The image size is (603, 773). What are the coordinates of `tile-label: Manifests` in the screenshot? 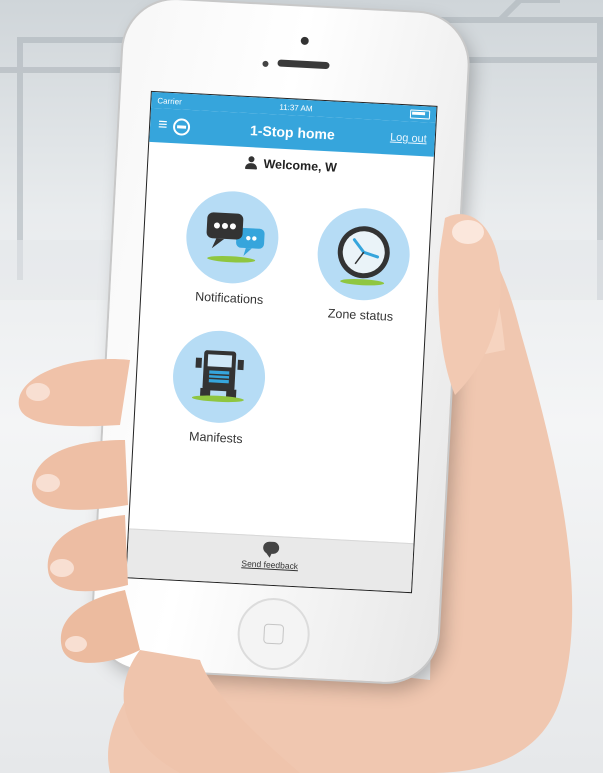 It's located at (215, 438).